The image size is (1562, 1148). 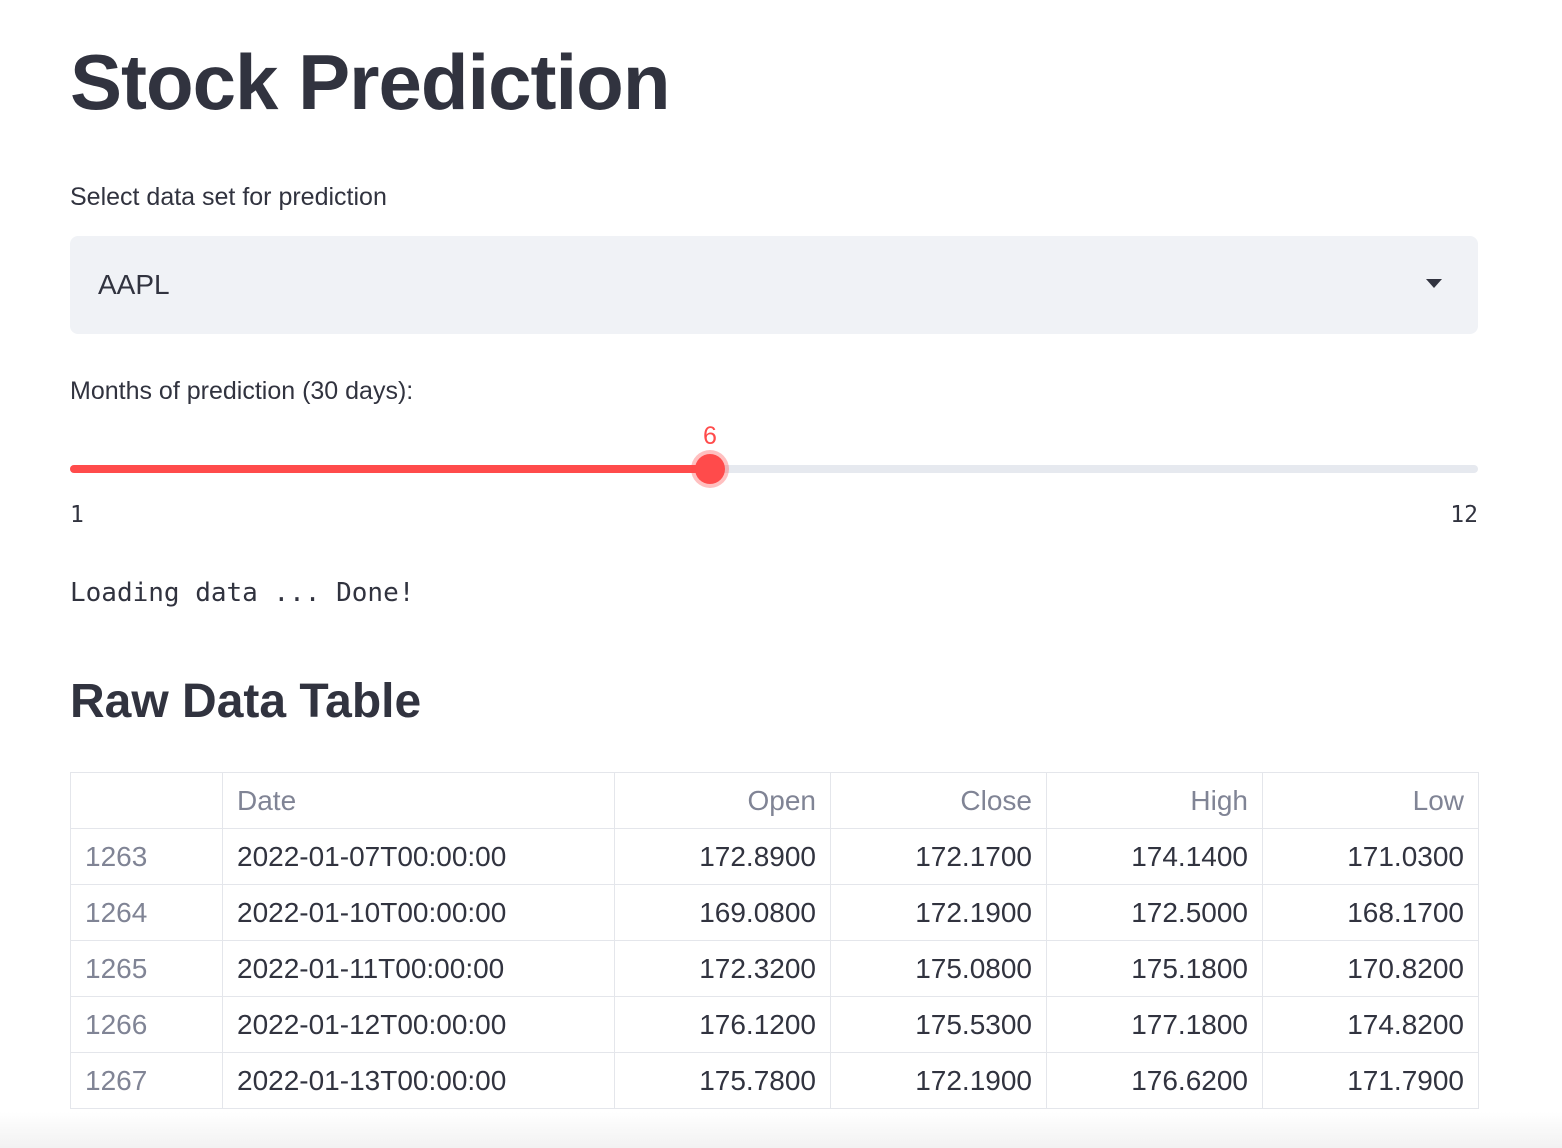 I want to click on date-cell: 2022-01-13T00:00:00, so click(x=418, y=1080).